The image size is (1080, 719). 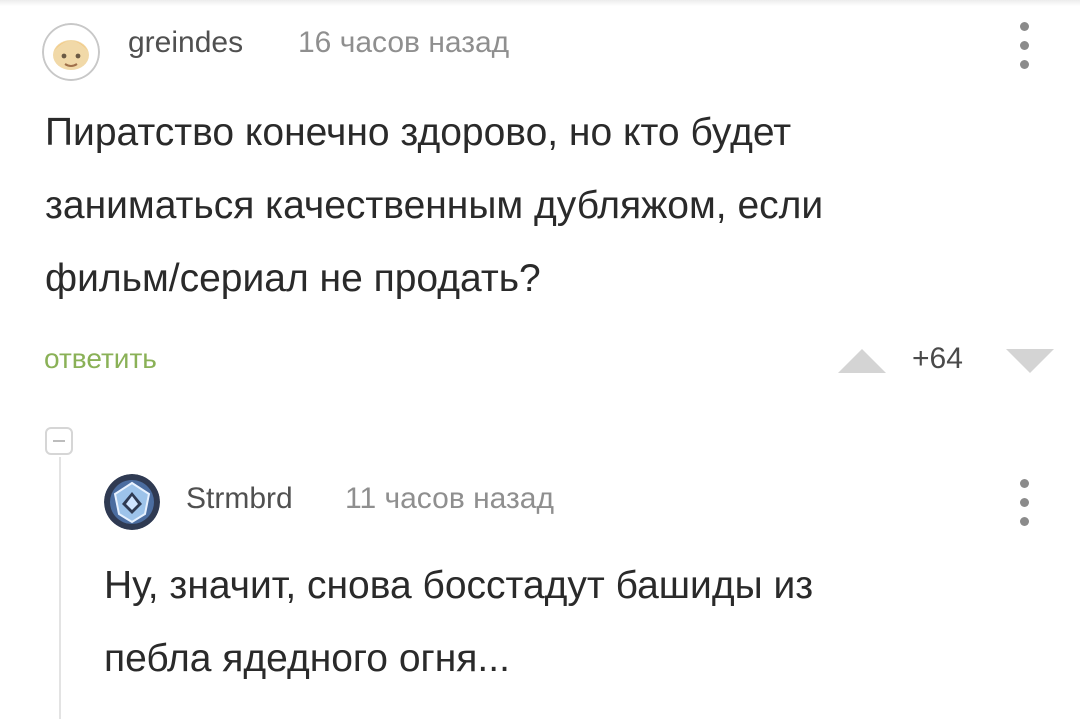 I want to click on comment-username: Strmbrd, so click(x=239, y=499).